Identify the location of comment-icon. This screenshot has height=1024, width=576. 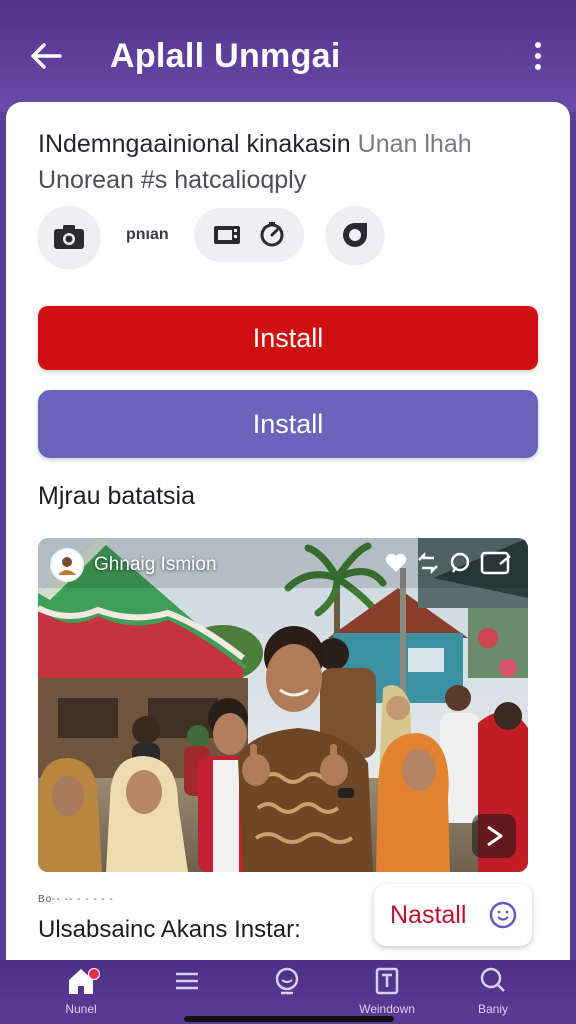
(460, 563).